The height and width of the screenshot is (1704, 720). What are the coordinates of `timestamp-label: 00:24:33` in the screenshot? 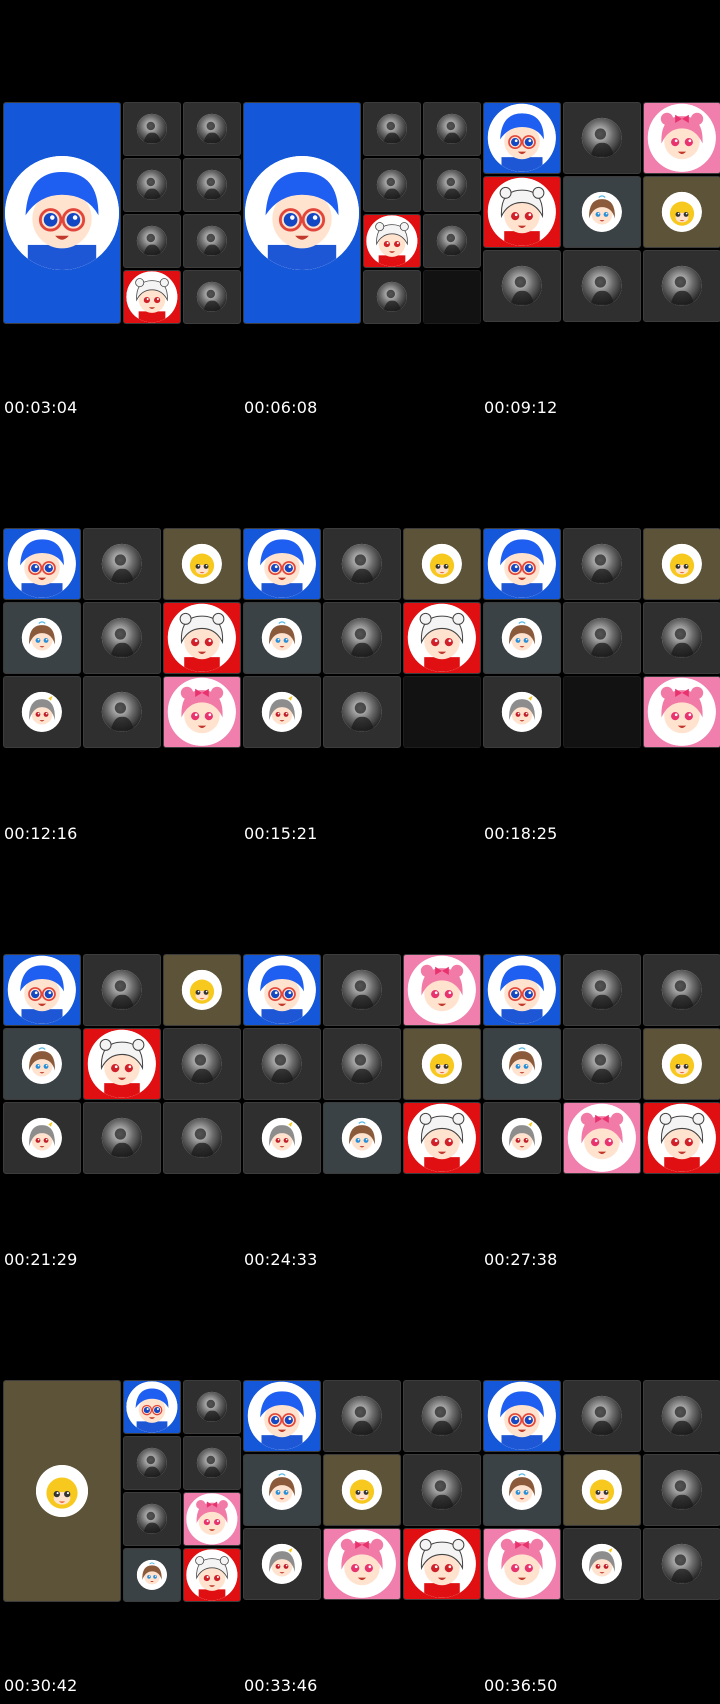 It's located at (281, 1259).